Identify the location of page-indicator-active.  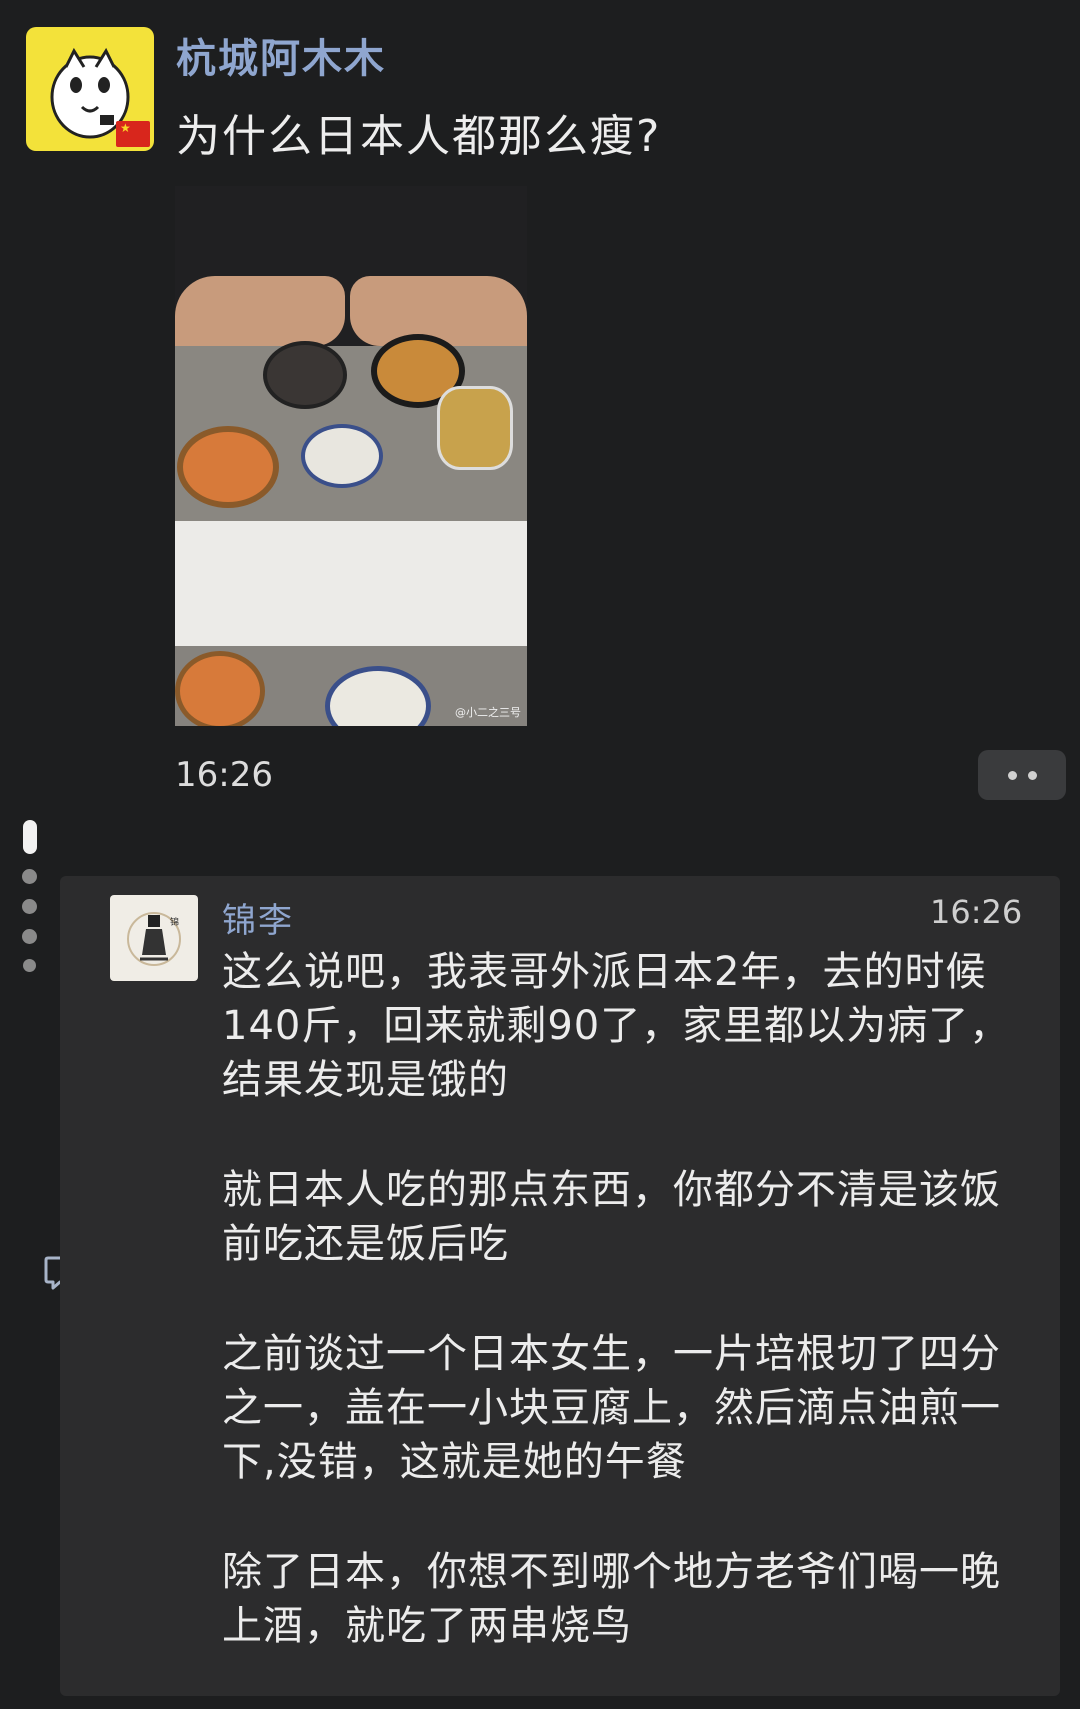
(30, 837).